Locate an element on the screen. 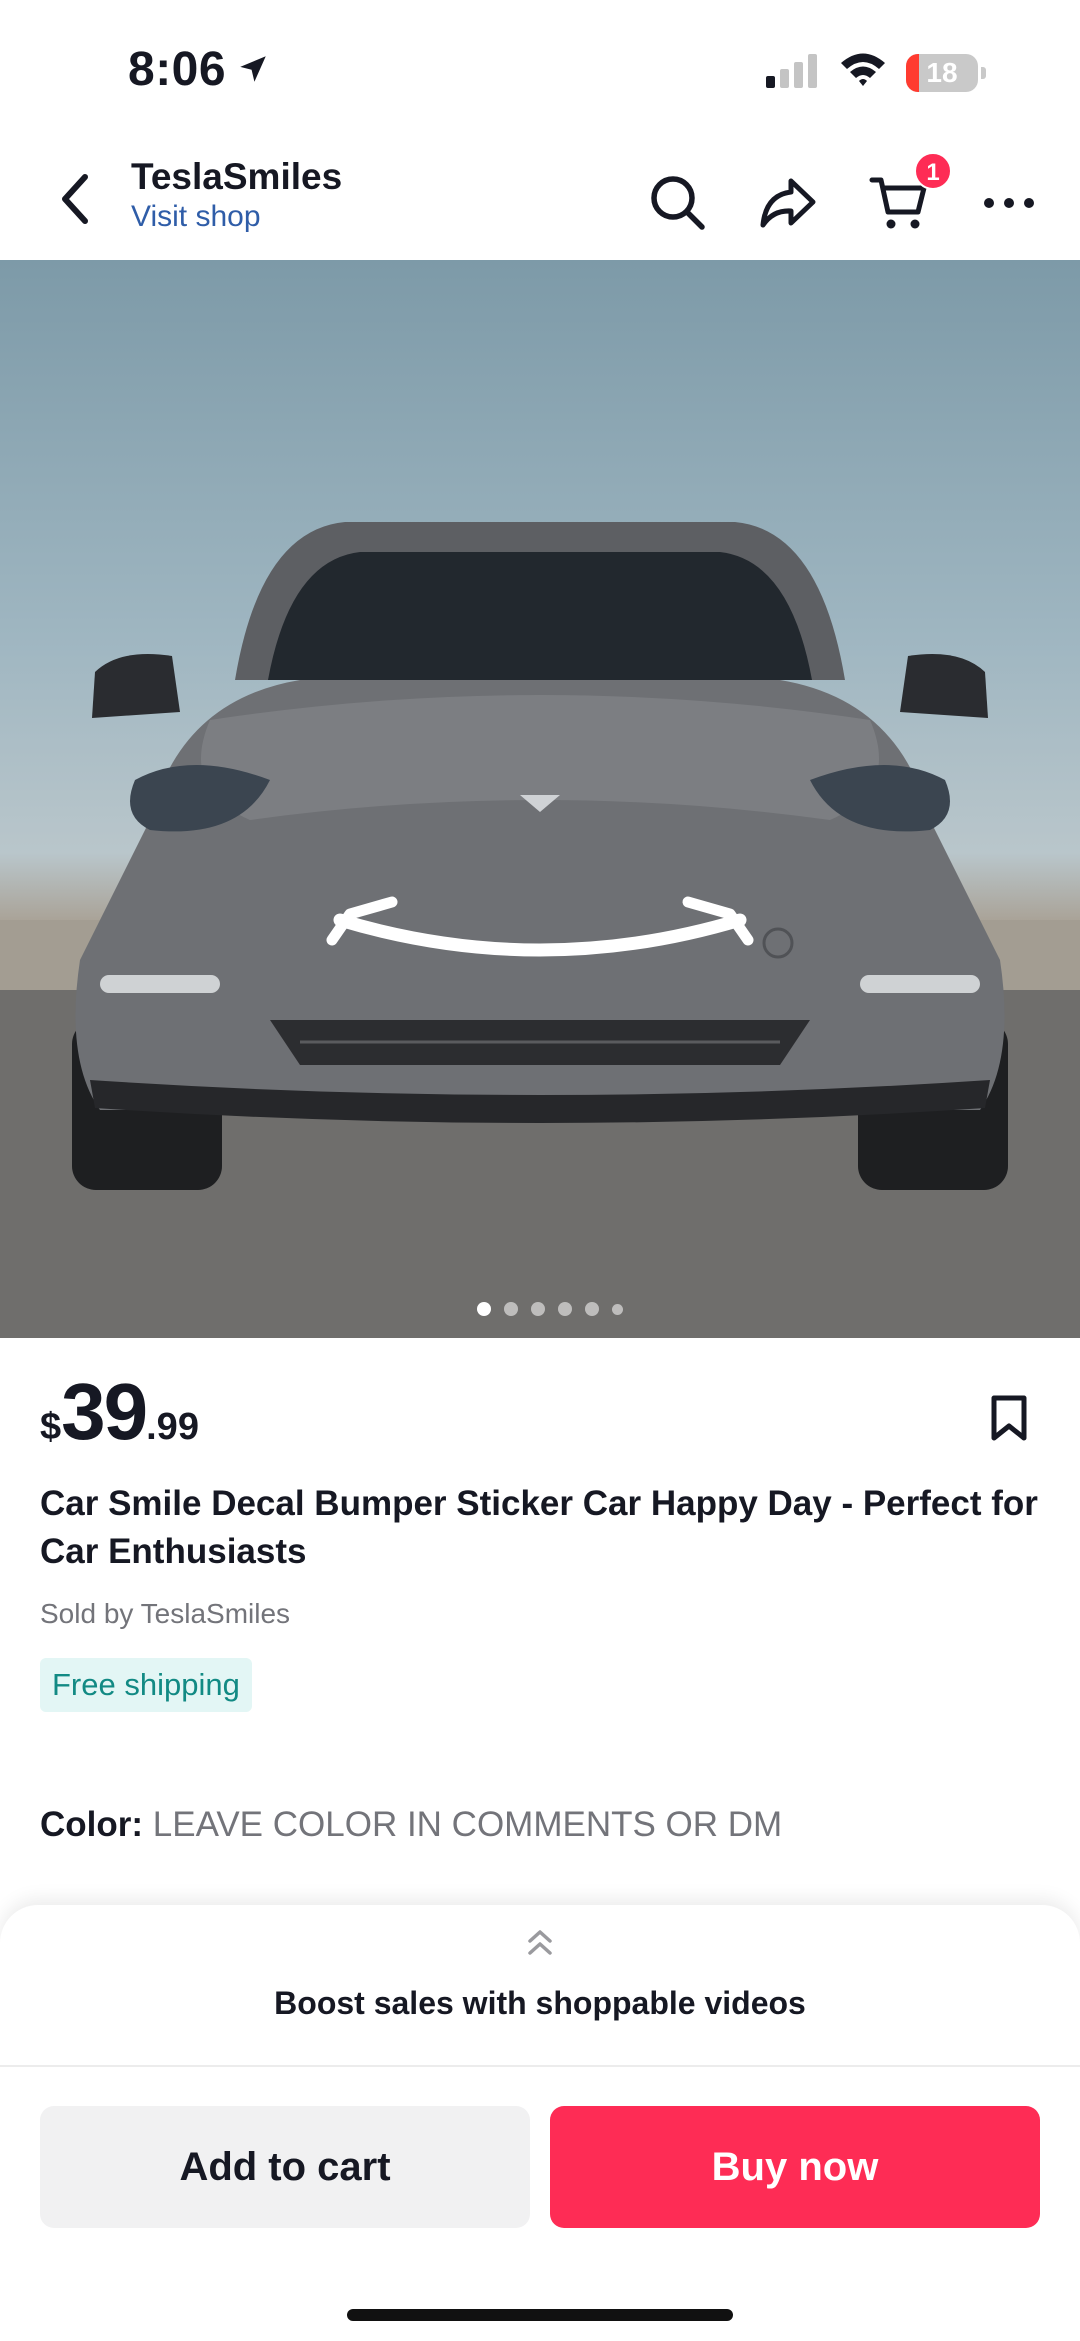 This screenshot has height=2341, width=1080. back-button is located at coordinates (74, 199).